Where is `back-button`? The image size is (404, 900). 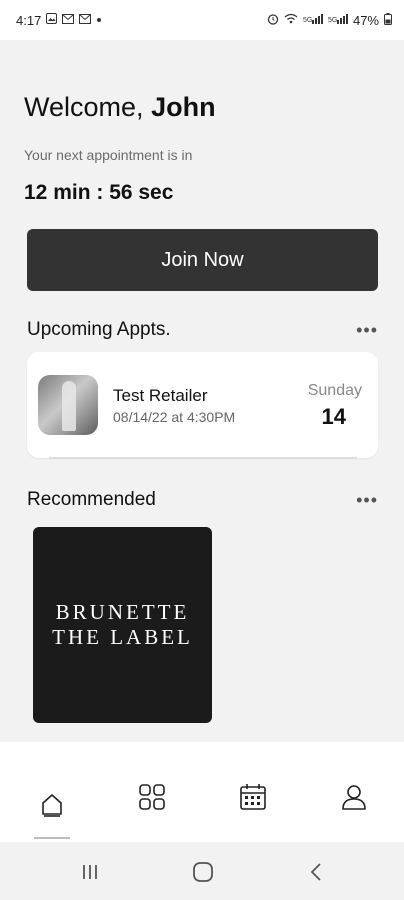
back-button is located at coordinates (316, 874).